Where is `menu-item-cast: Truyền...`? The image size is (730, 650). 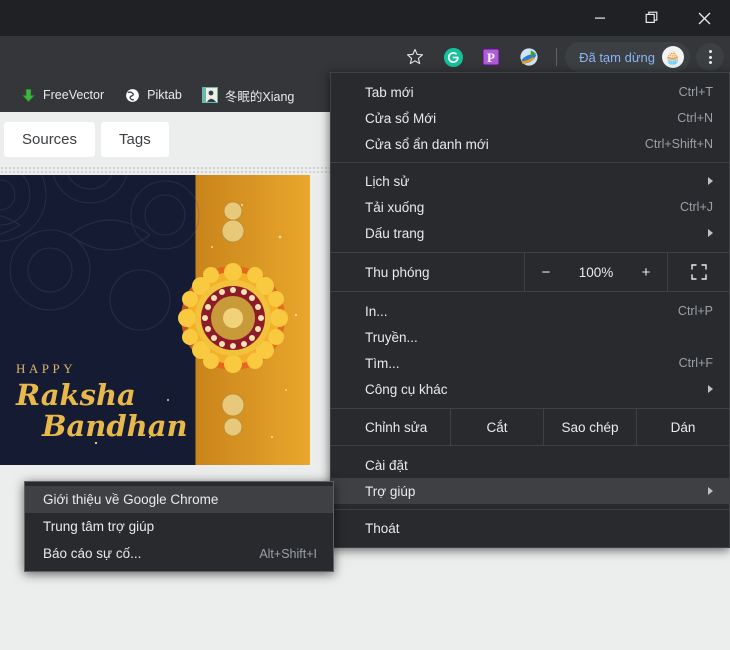
menu-item-cast: Truyền... is located at coordinates (530, 337).